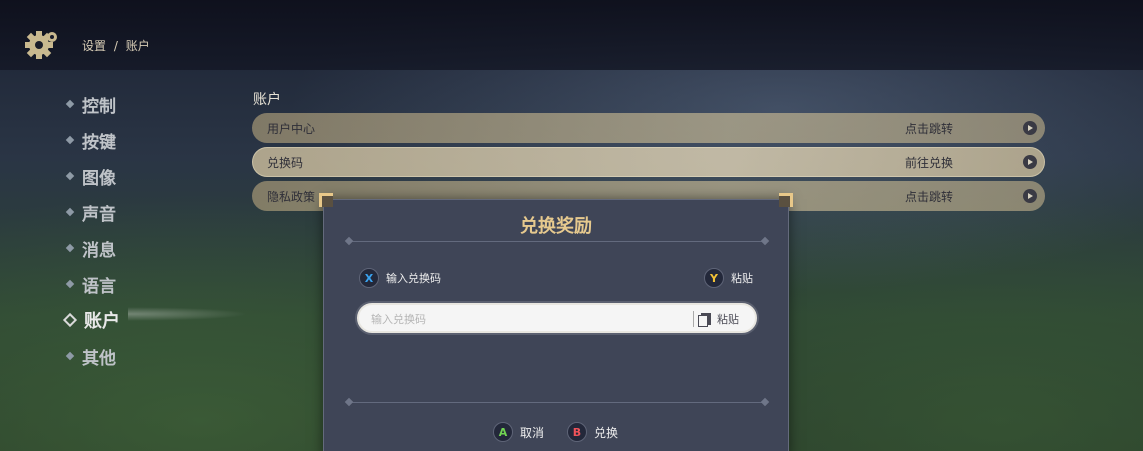  I want to click on clipboard-icon, so click(704, 320).